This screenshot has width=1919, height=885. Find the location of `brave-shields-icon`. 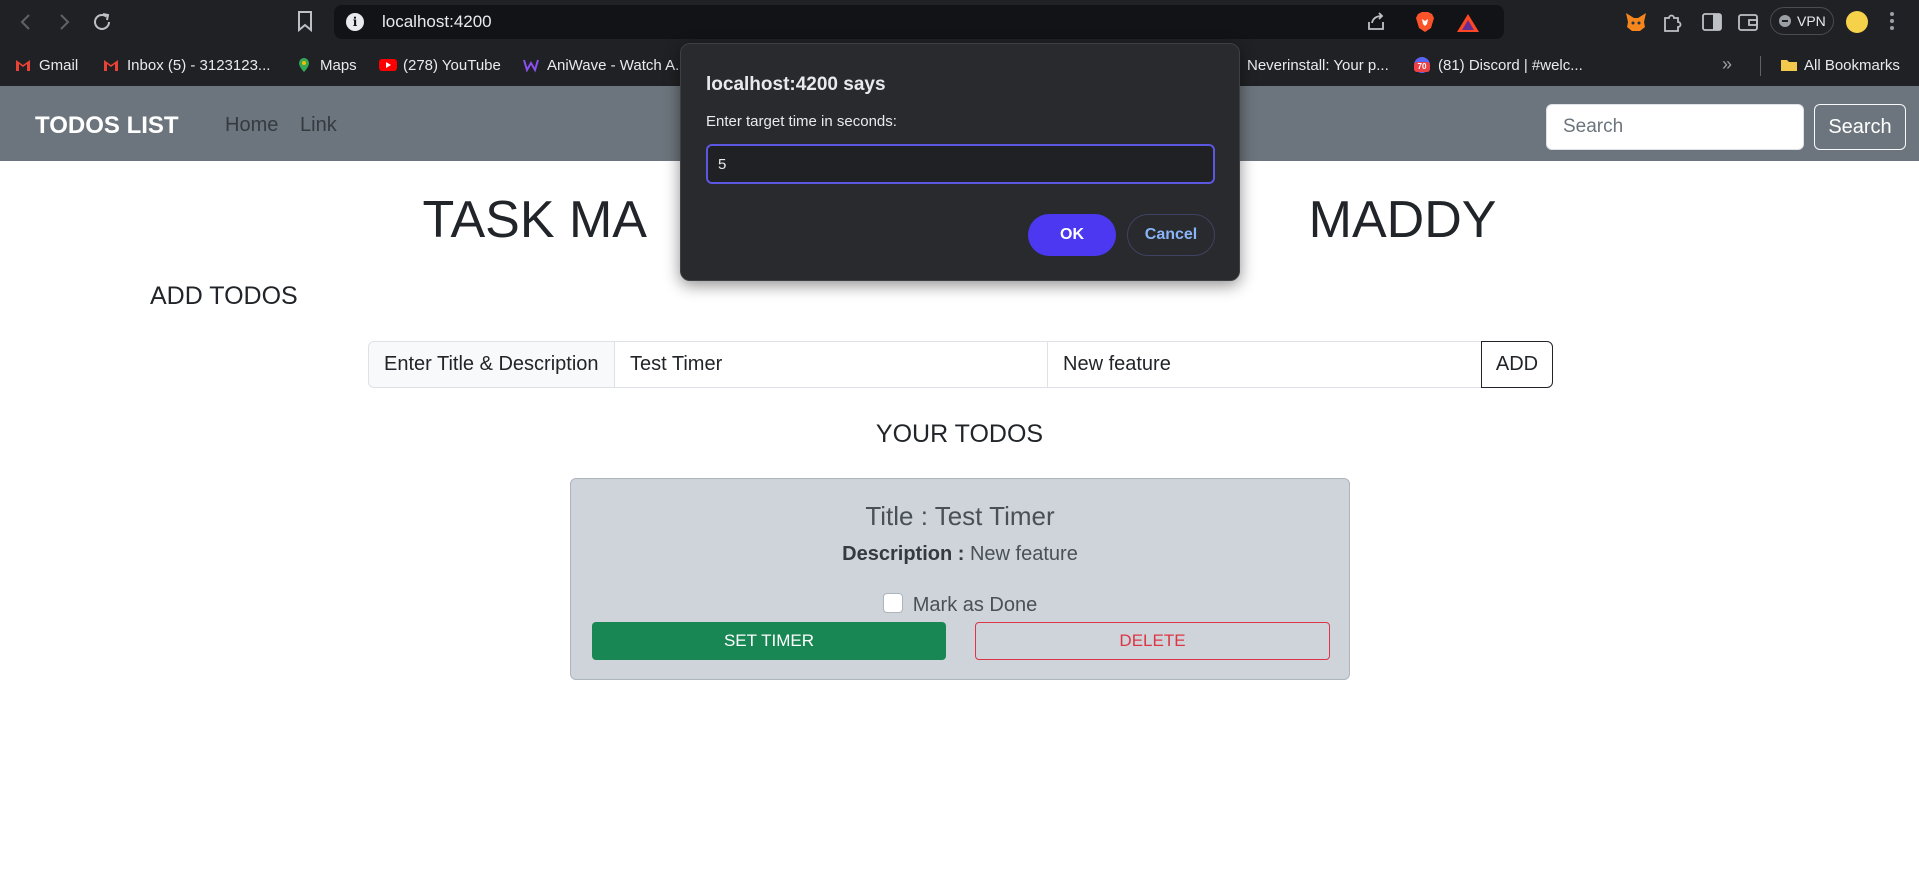

brave-shields-icon is located at coordinates (1425, 22).